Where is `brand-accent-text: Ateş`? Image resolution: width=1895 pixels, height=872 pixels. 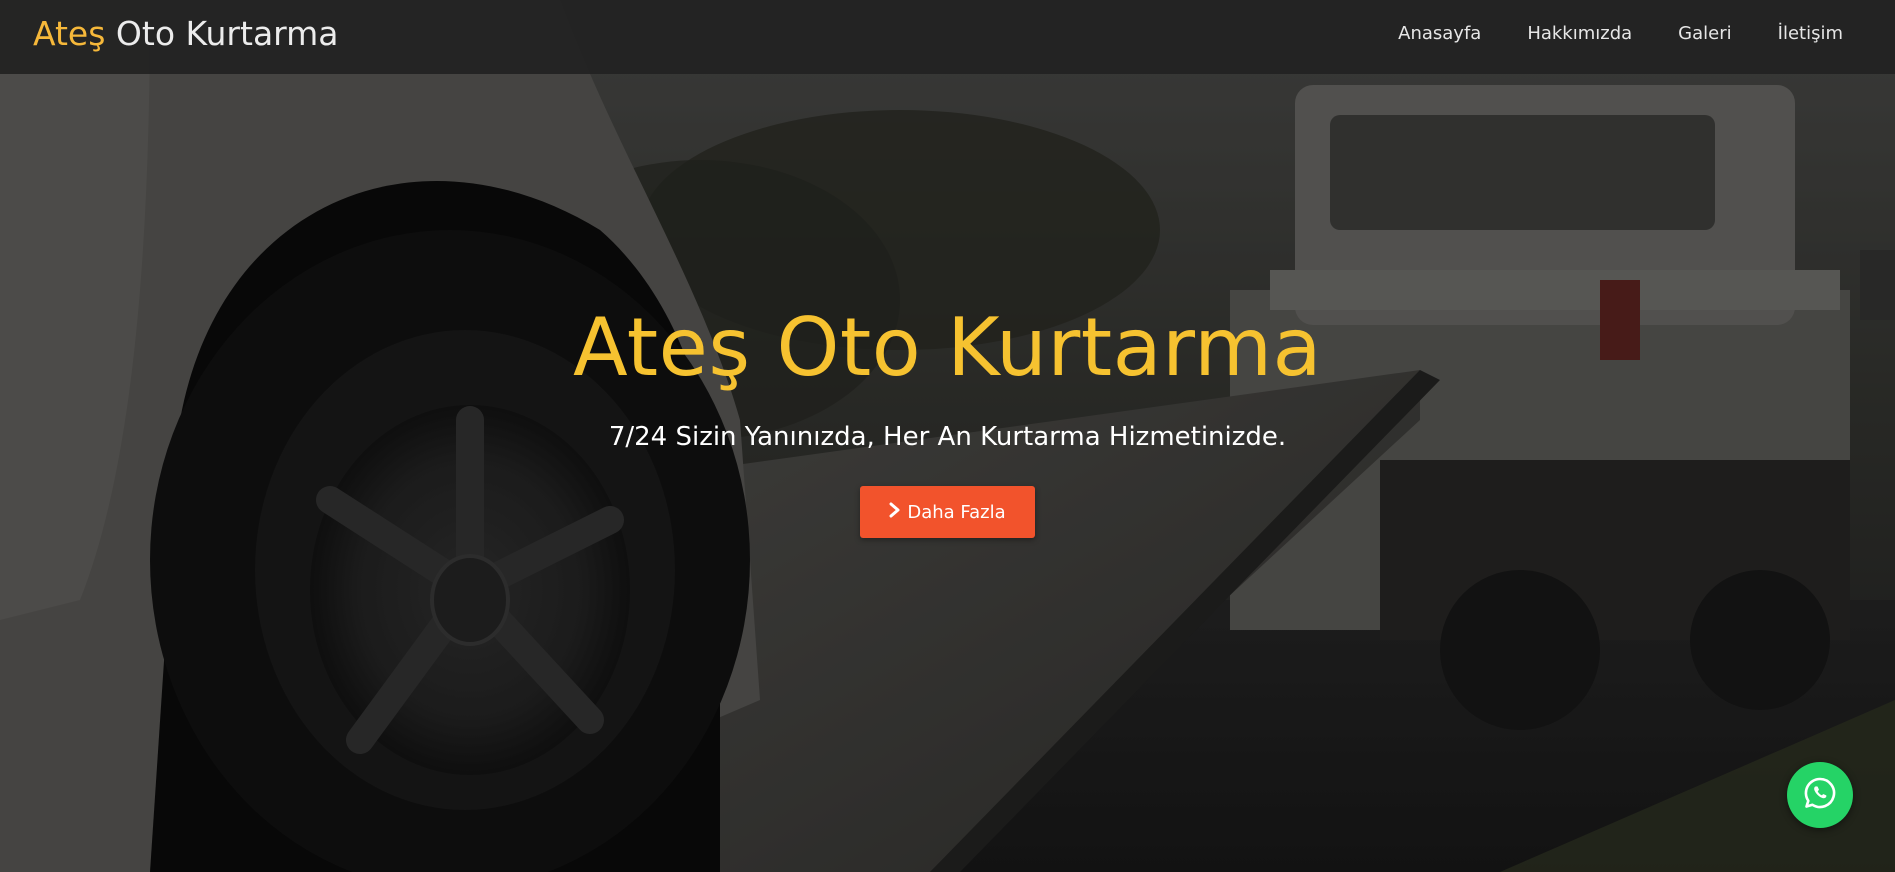 brand-accent-text: Ateş is located at coordinates (69, 33).